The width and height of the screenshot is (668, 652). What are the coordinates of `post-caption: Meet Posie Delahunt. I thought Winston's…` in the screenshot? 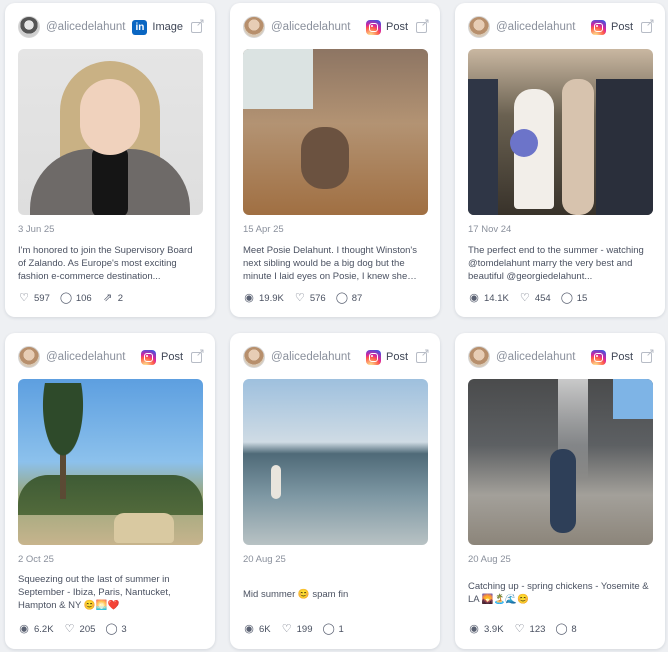 It's located at (330, 263).